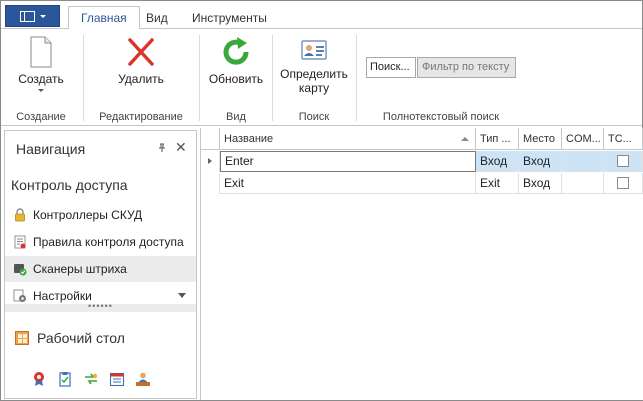 The image size is (643, 401). I want to click on tab-tools: Инструменты, so click(229, 18).